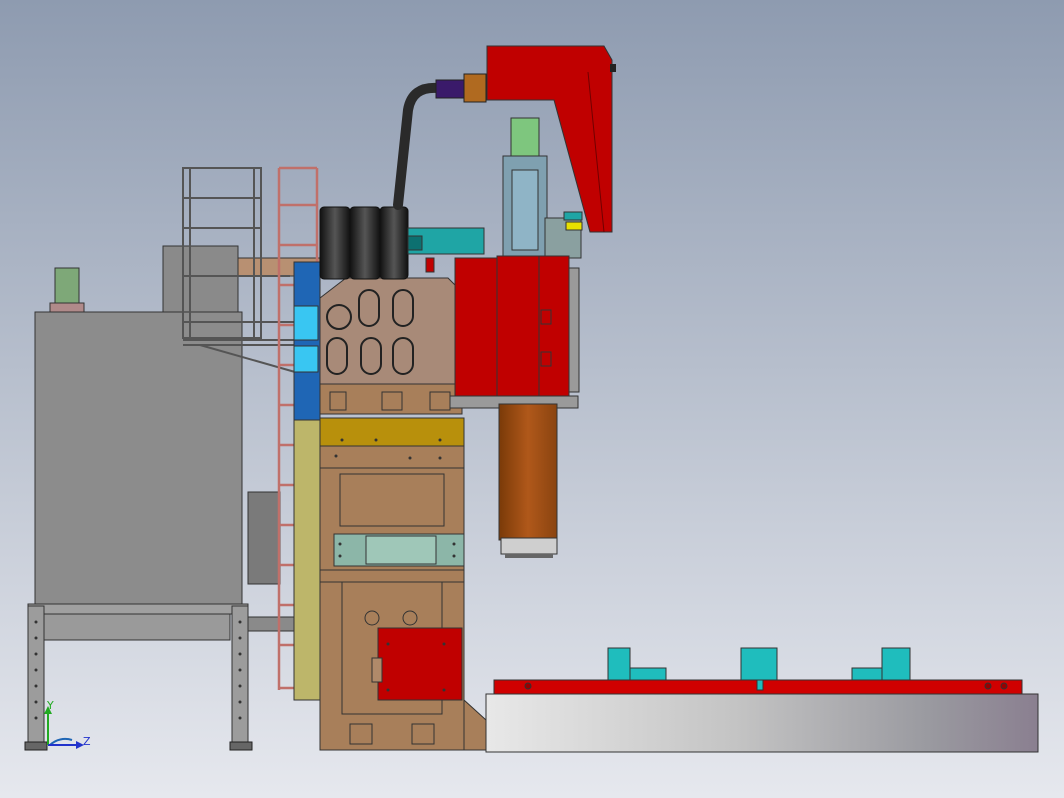 Image resolution: width=1064 pixels, height=798 pixels. Describe the element at coordinates (264, 538) in the screenshot. I see `cabinet-side-box` at that location.